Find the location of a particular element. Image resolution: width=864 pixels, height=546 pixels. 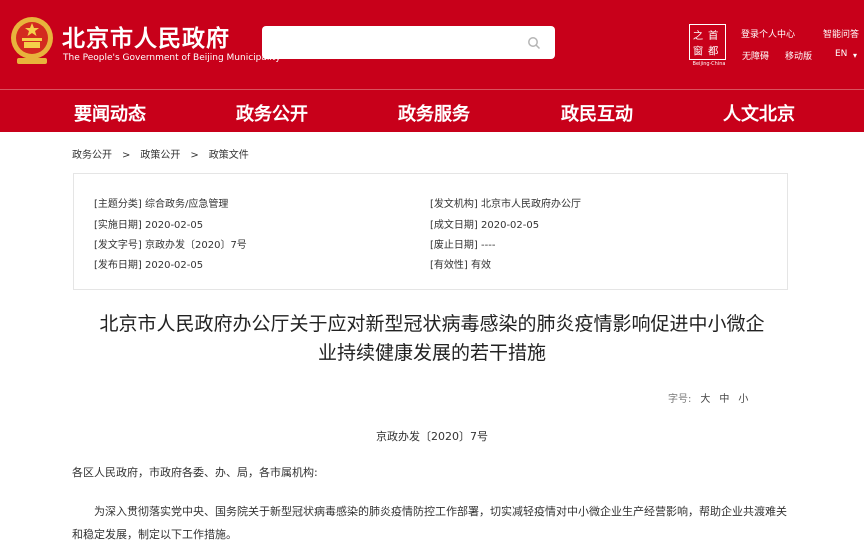

search-icon is located at coordinates (534, 43).